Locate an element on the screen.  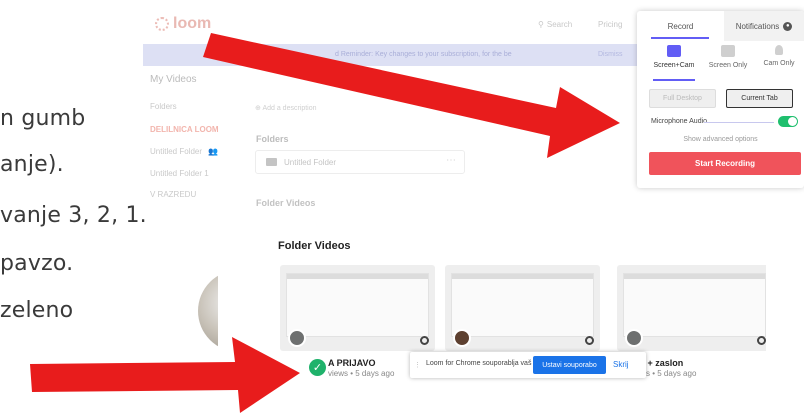
loom-logo-text: loom is located at coordinates (192, 23).